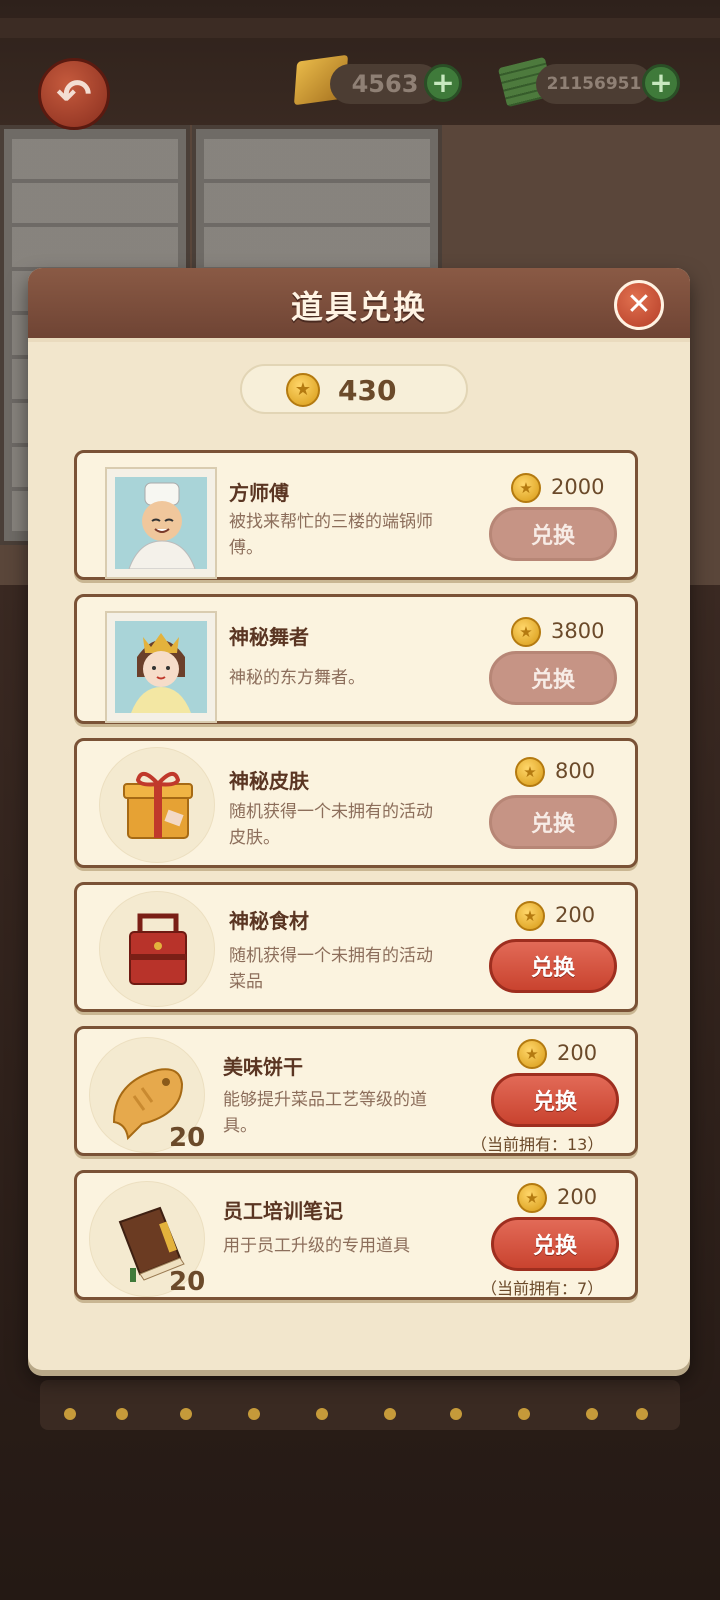 The height and width of the screenshot is (1600, 720). What do you see at coordinates (316, 1246) in the screenshot?
I see `item-description: 用于员工升级的专用道具` at bounding box center [316, 1246].